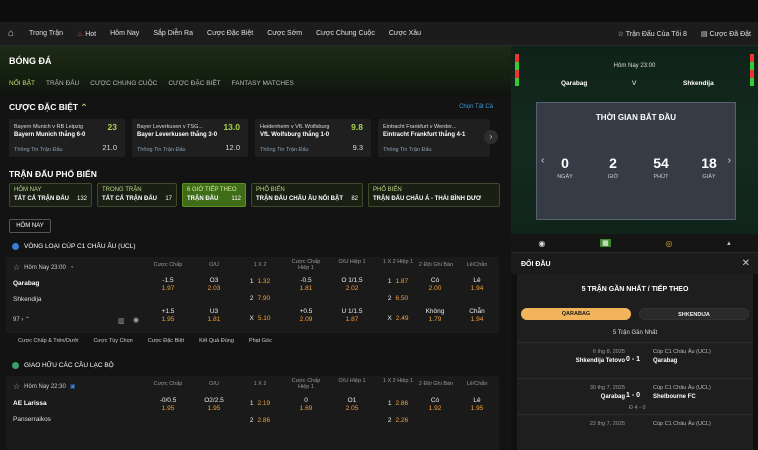  What do you see at coordinates (73, 246) in the screenshot?
I see `league-header: VÒNG LOẠI CÚP C1 CHÂU ÂU (UCL)` at bounding box center [73, 246].